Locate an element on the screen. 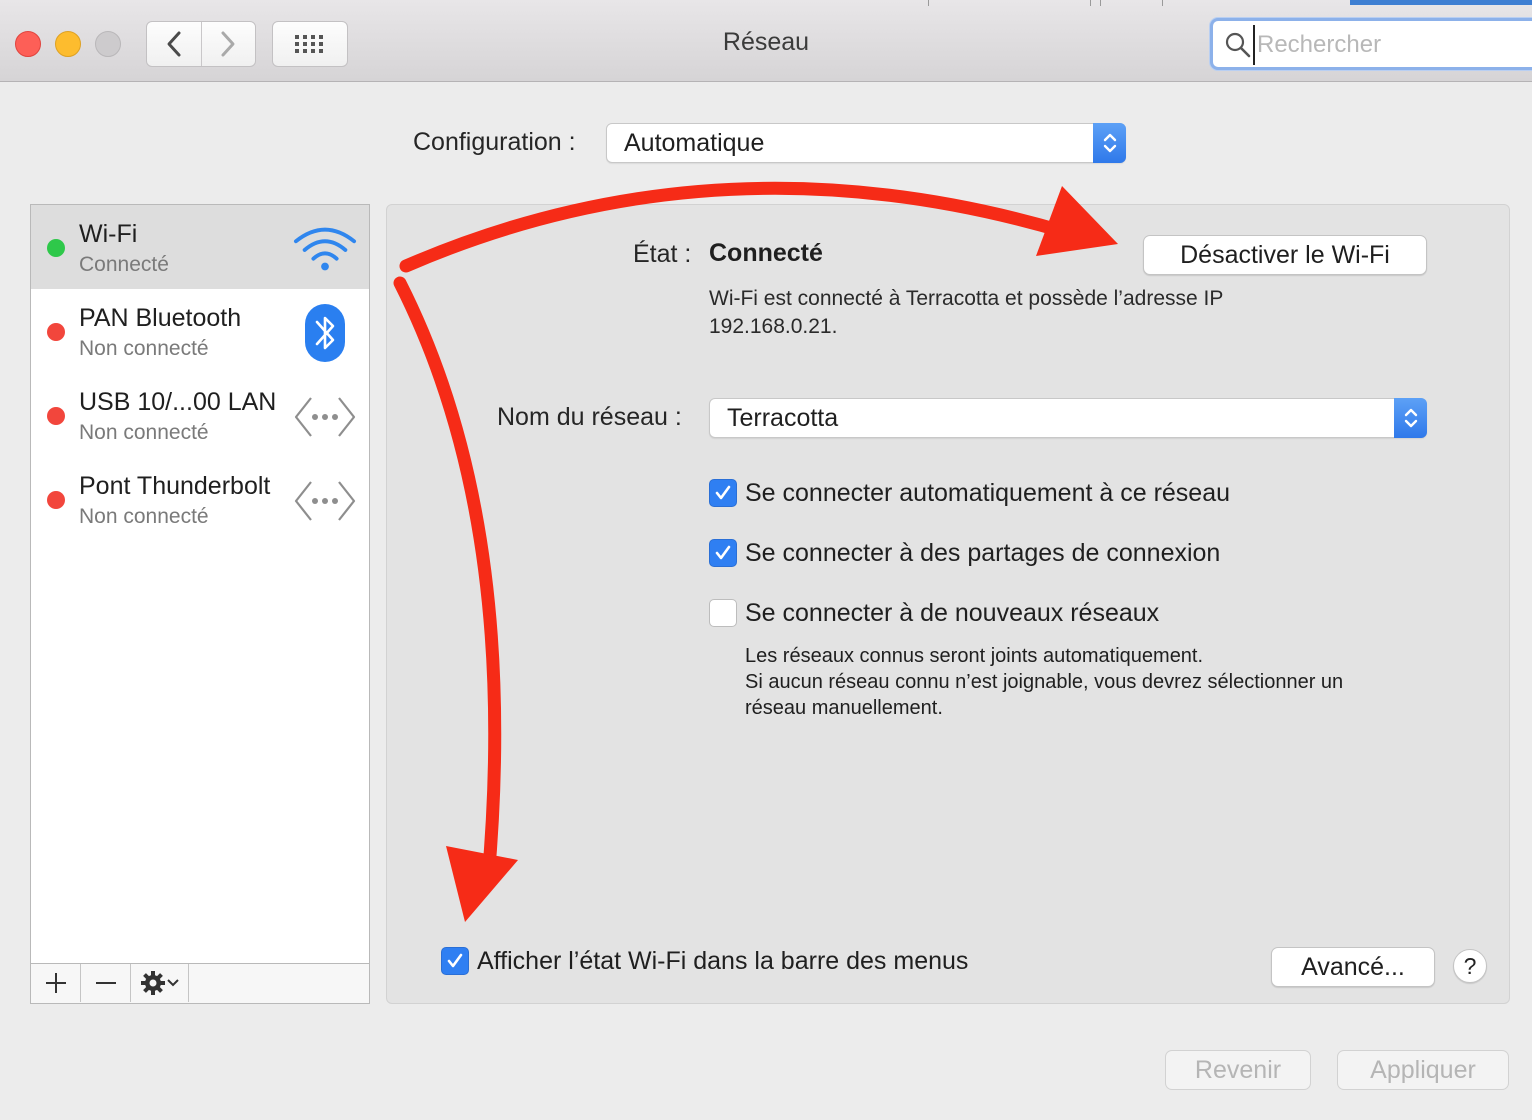 The height and width of the screenshot is (1120, 1532). action-menu-button is located at coordinates (160, 983).